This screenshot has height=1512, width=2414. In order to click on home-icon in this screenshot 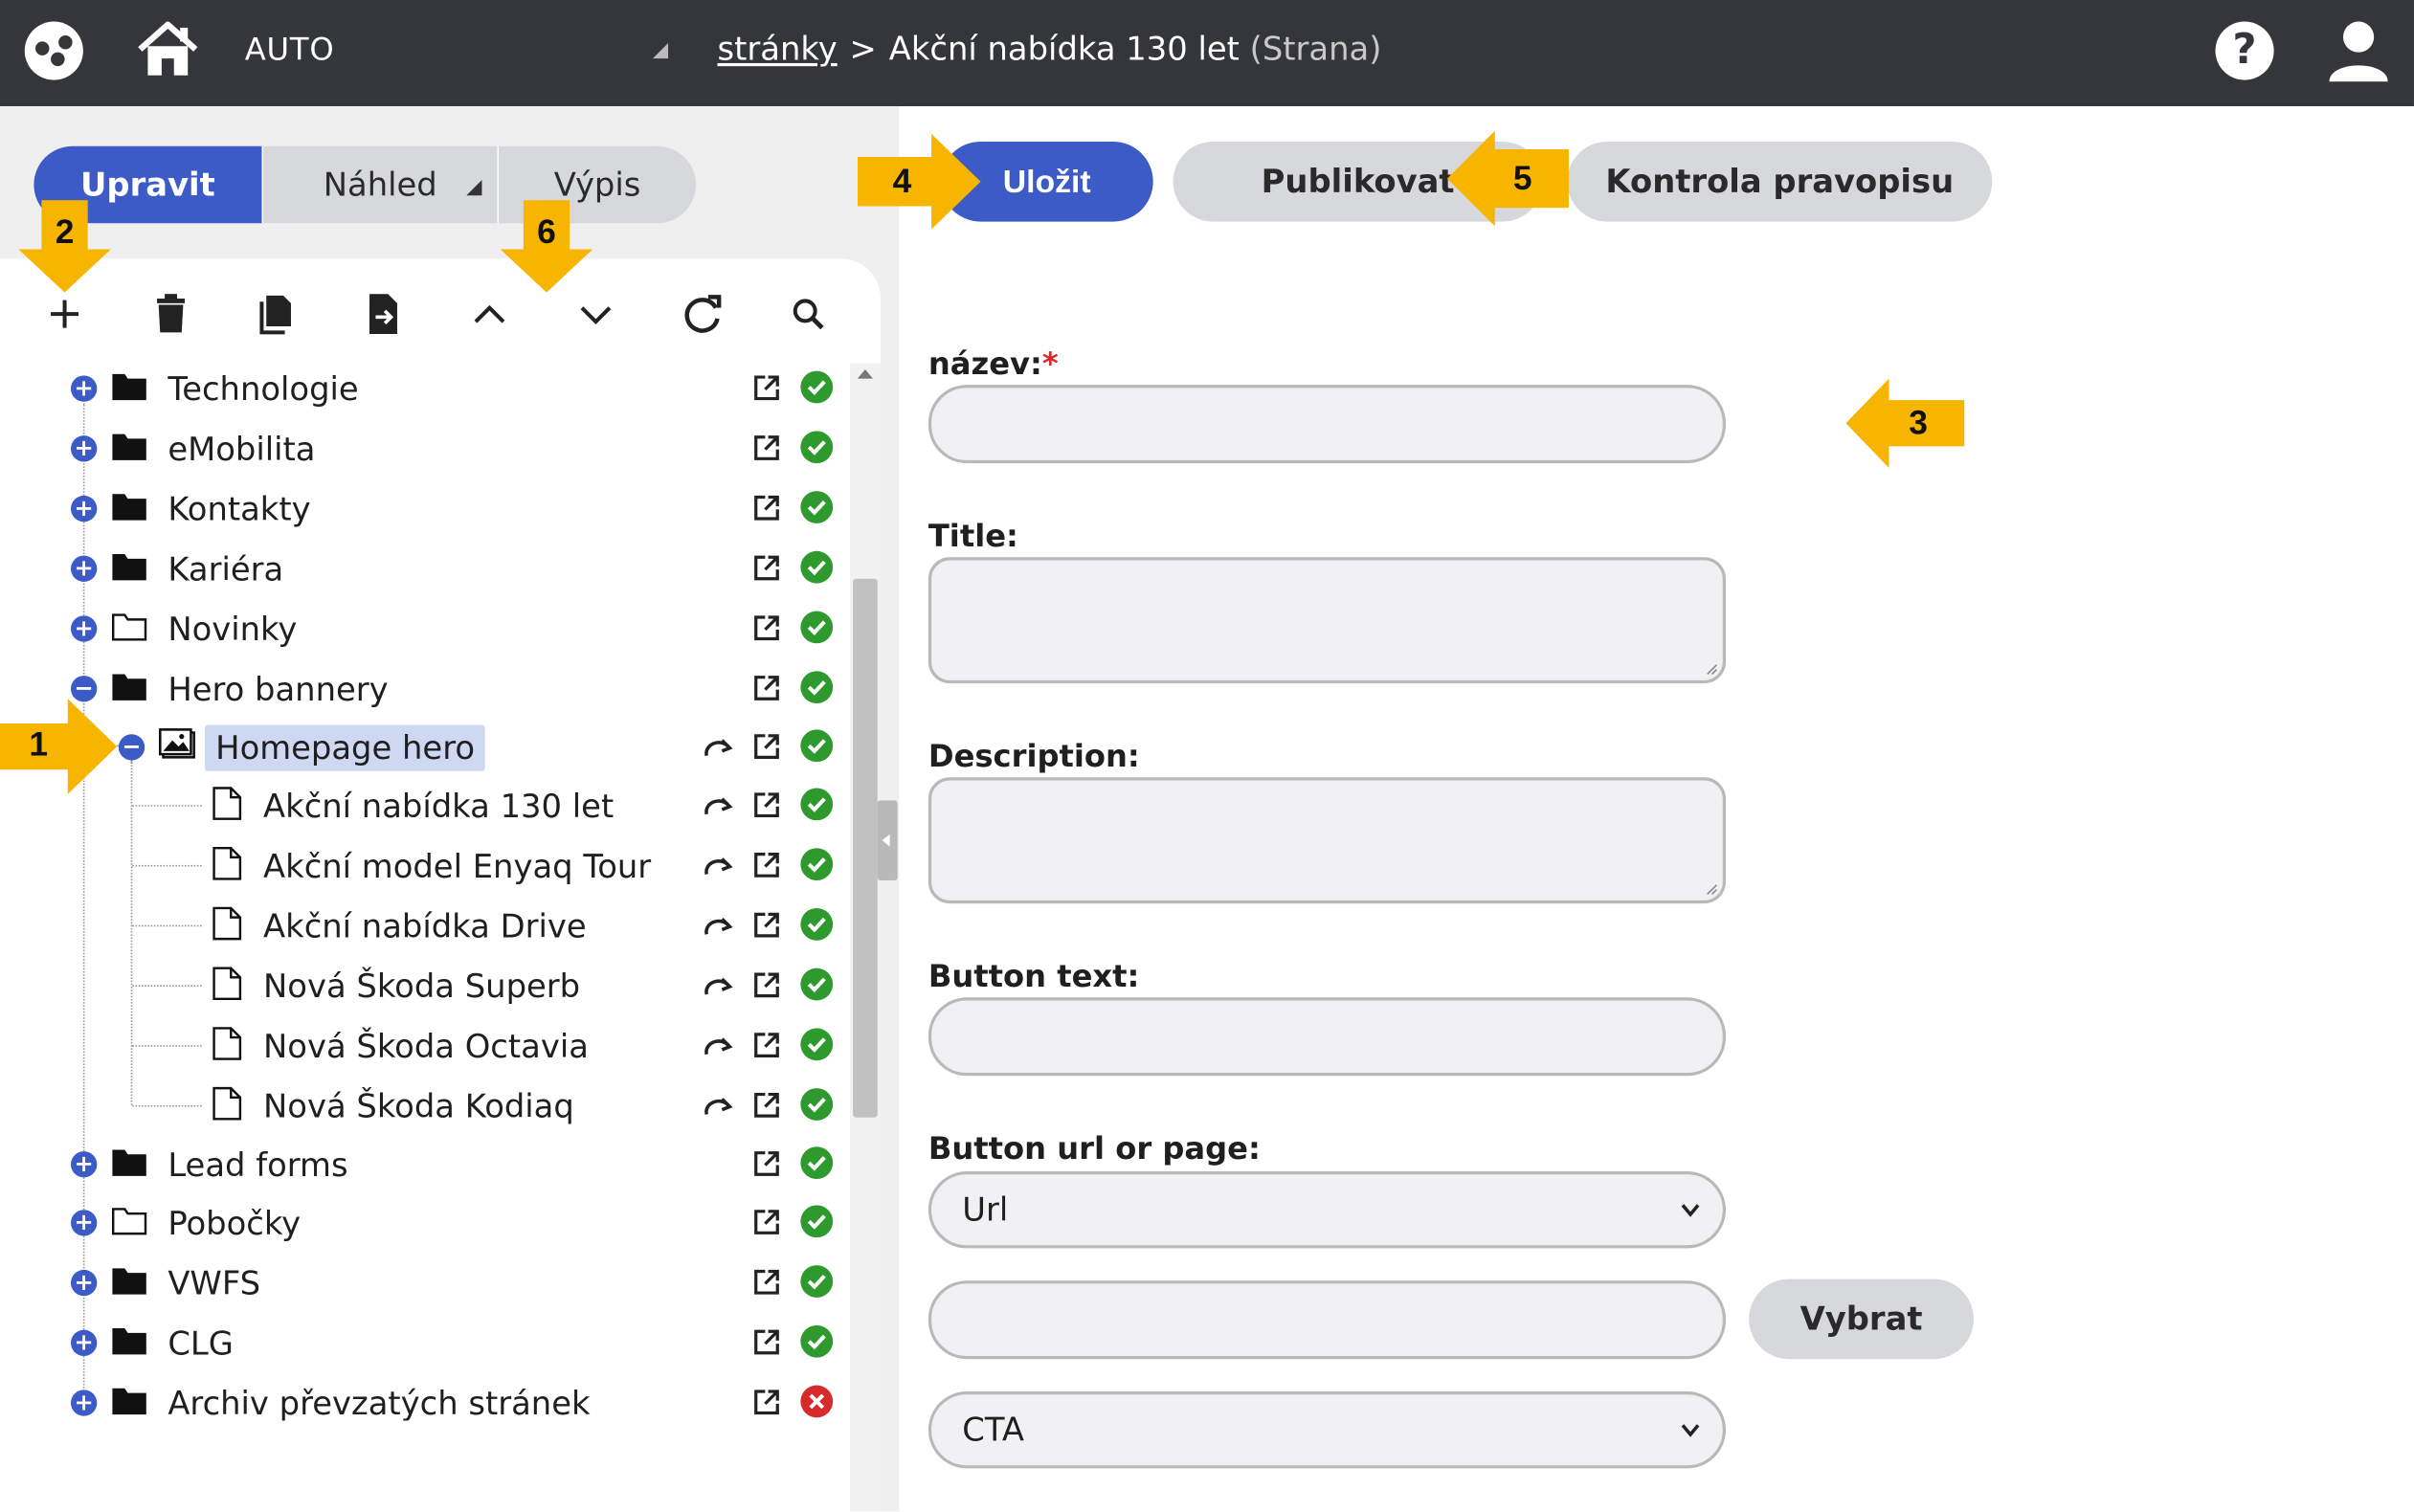, I will do `click(168, 48)`.